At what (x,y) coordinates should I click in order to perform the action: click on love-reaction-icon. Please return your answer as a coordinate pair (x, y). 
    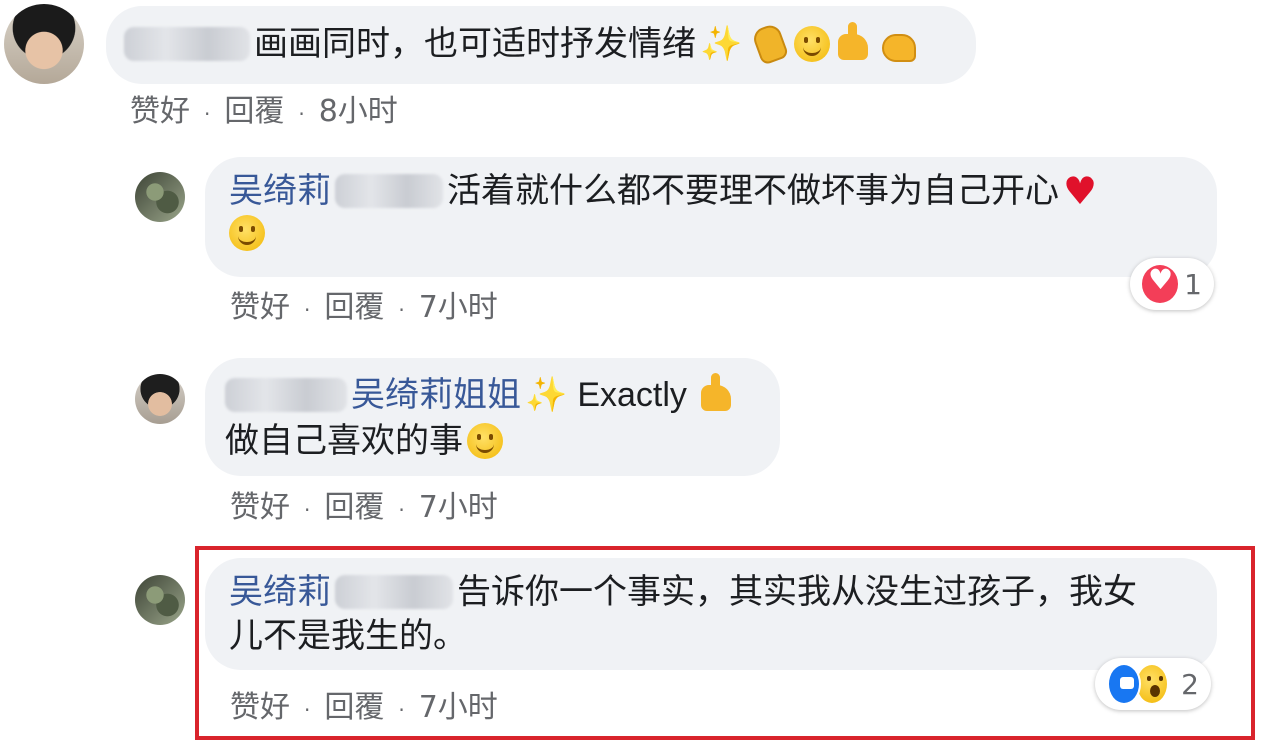
    Looking at the image, I should click on (1160, 283).